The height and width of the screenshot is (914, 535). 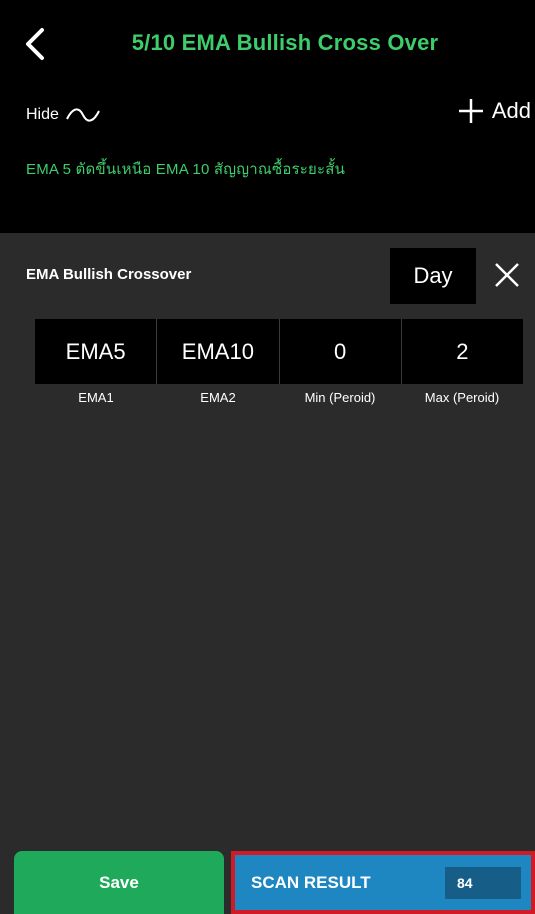 I want to click on scan-result-count: 84, so click(x=483, y=883).